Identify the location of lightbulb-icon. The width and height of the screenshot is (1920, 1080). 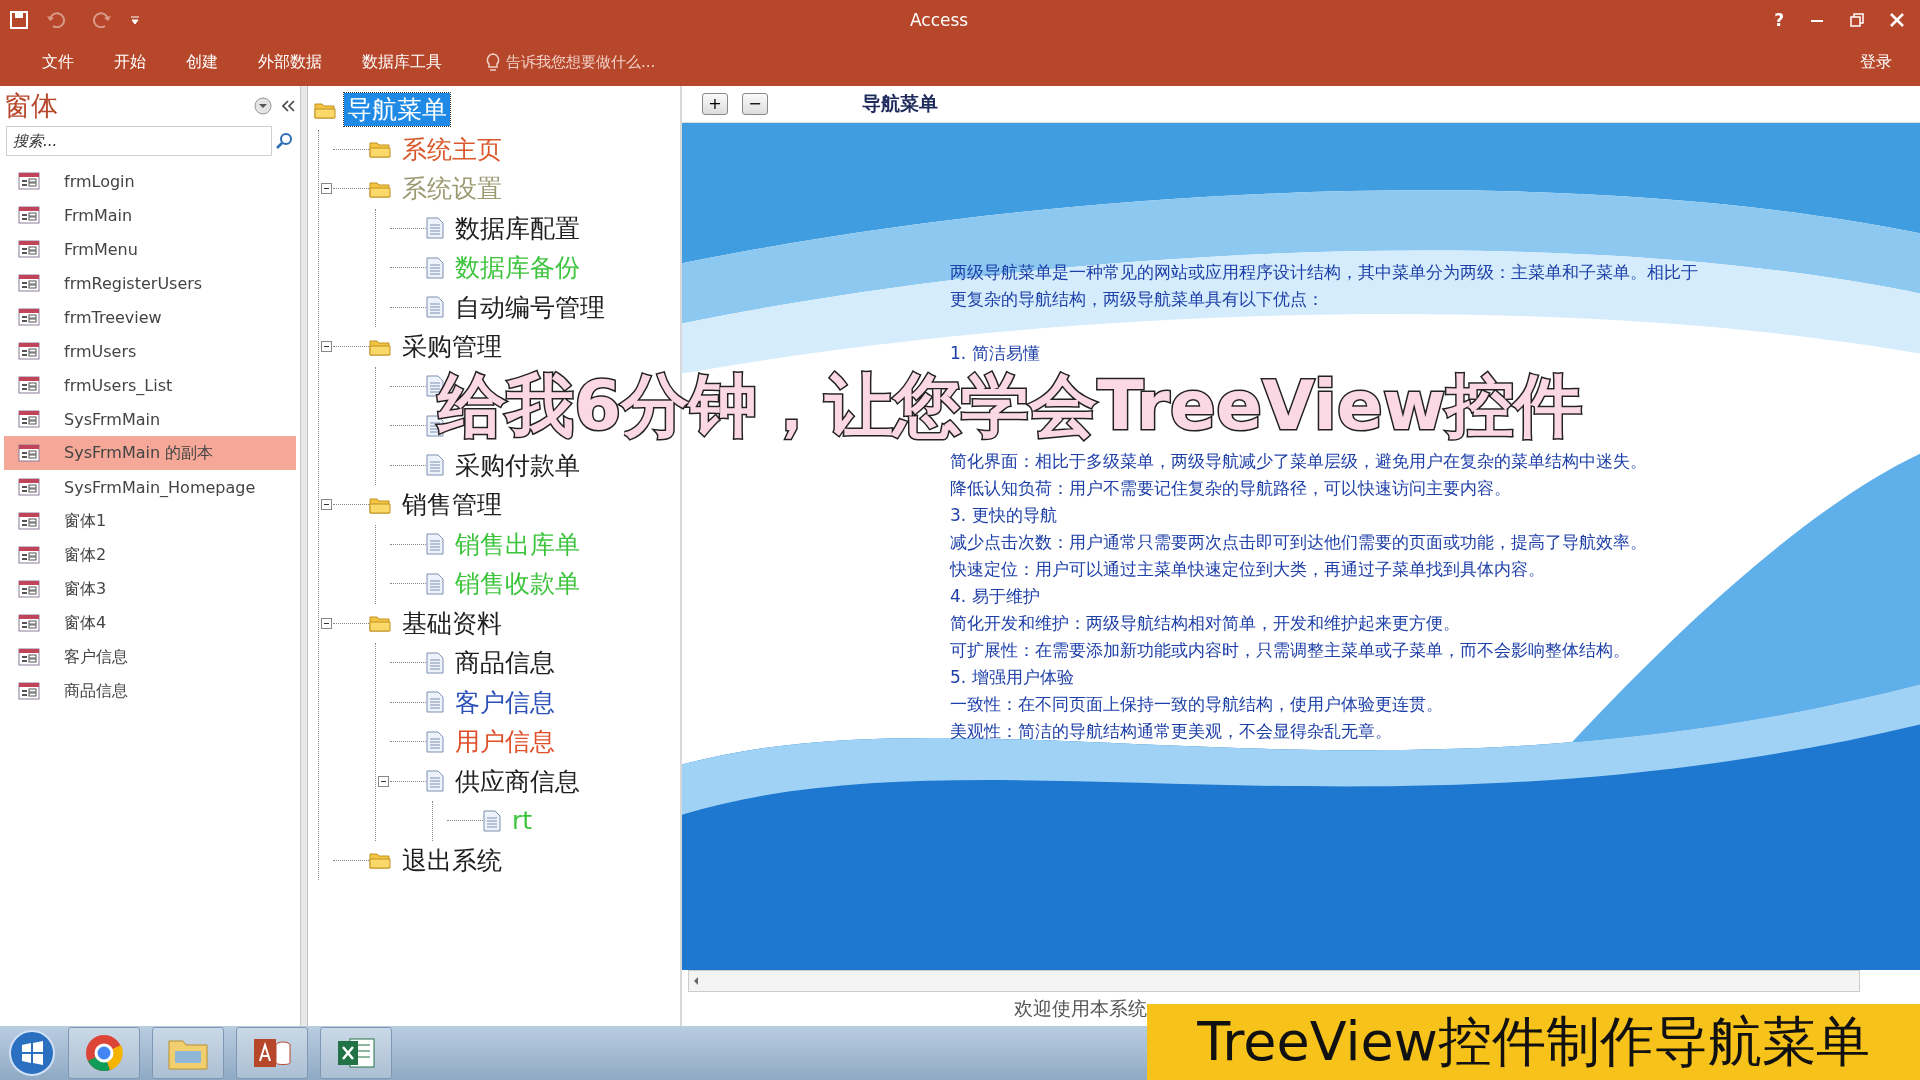
(493, 62).